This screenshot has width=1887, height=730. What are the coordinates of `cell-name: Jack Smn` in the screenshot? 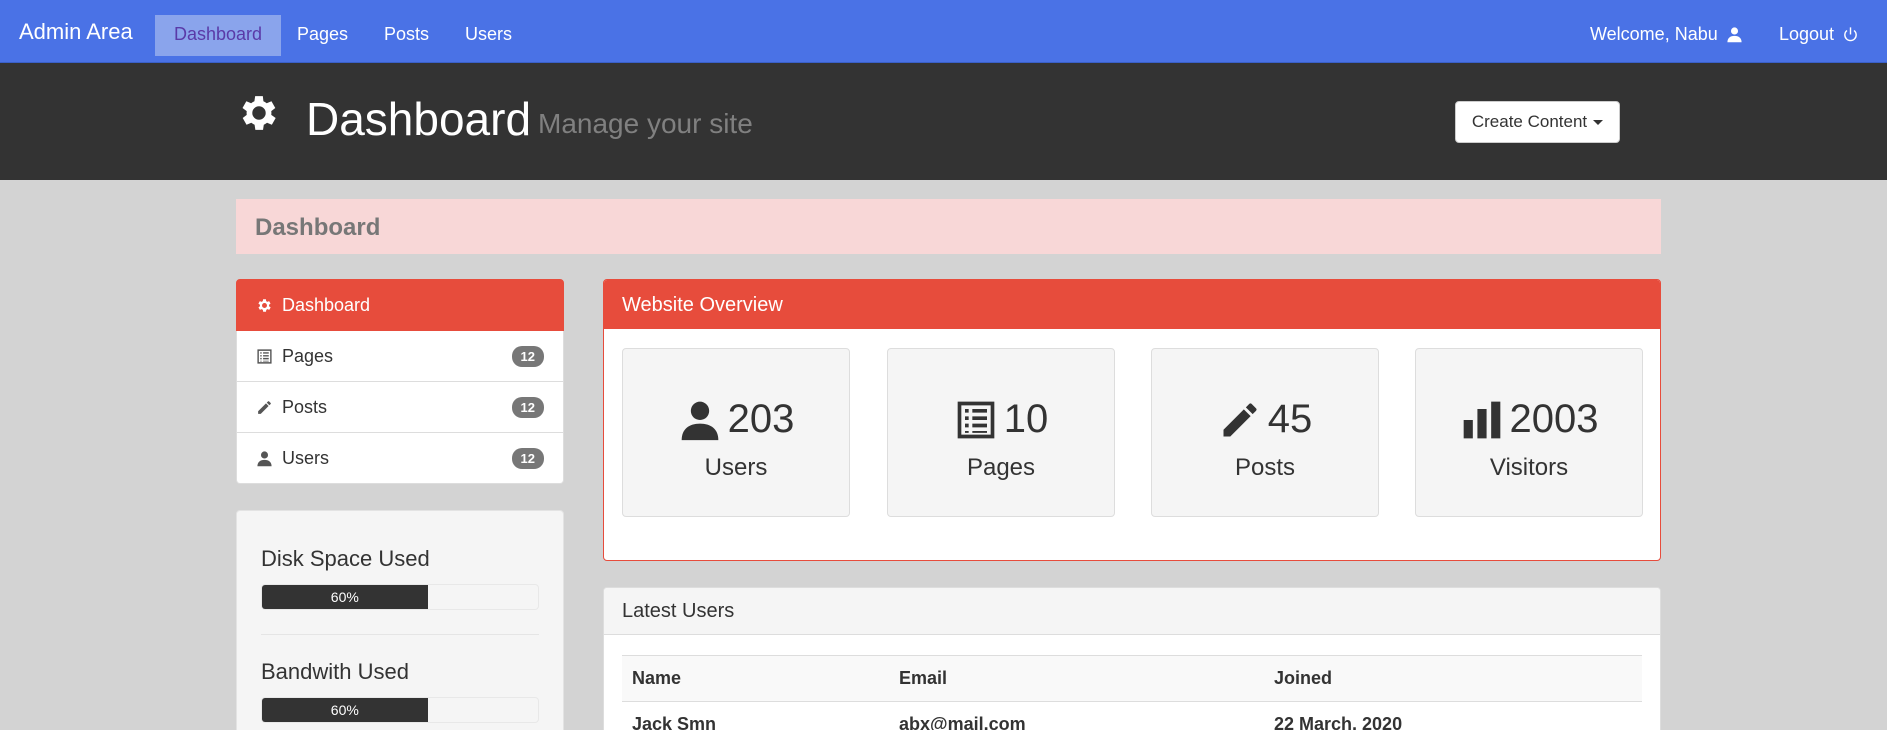 It's located at (674, 722).